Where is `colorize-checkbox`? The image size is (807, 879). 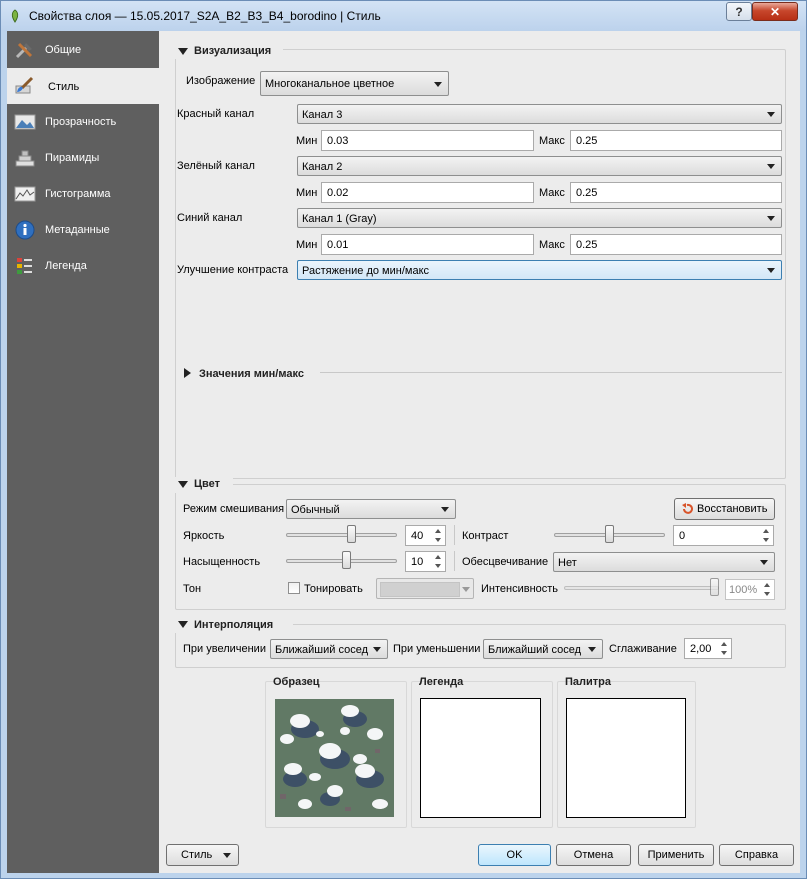
colorize-checkbox is located at coordinates (294, 588).